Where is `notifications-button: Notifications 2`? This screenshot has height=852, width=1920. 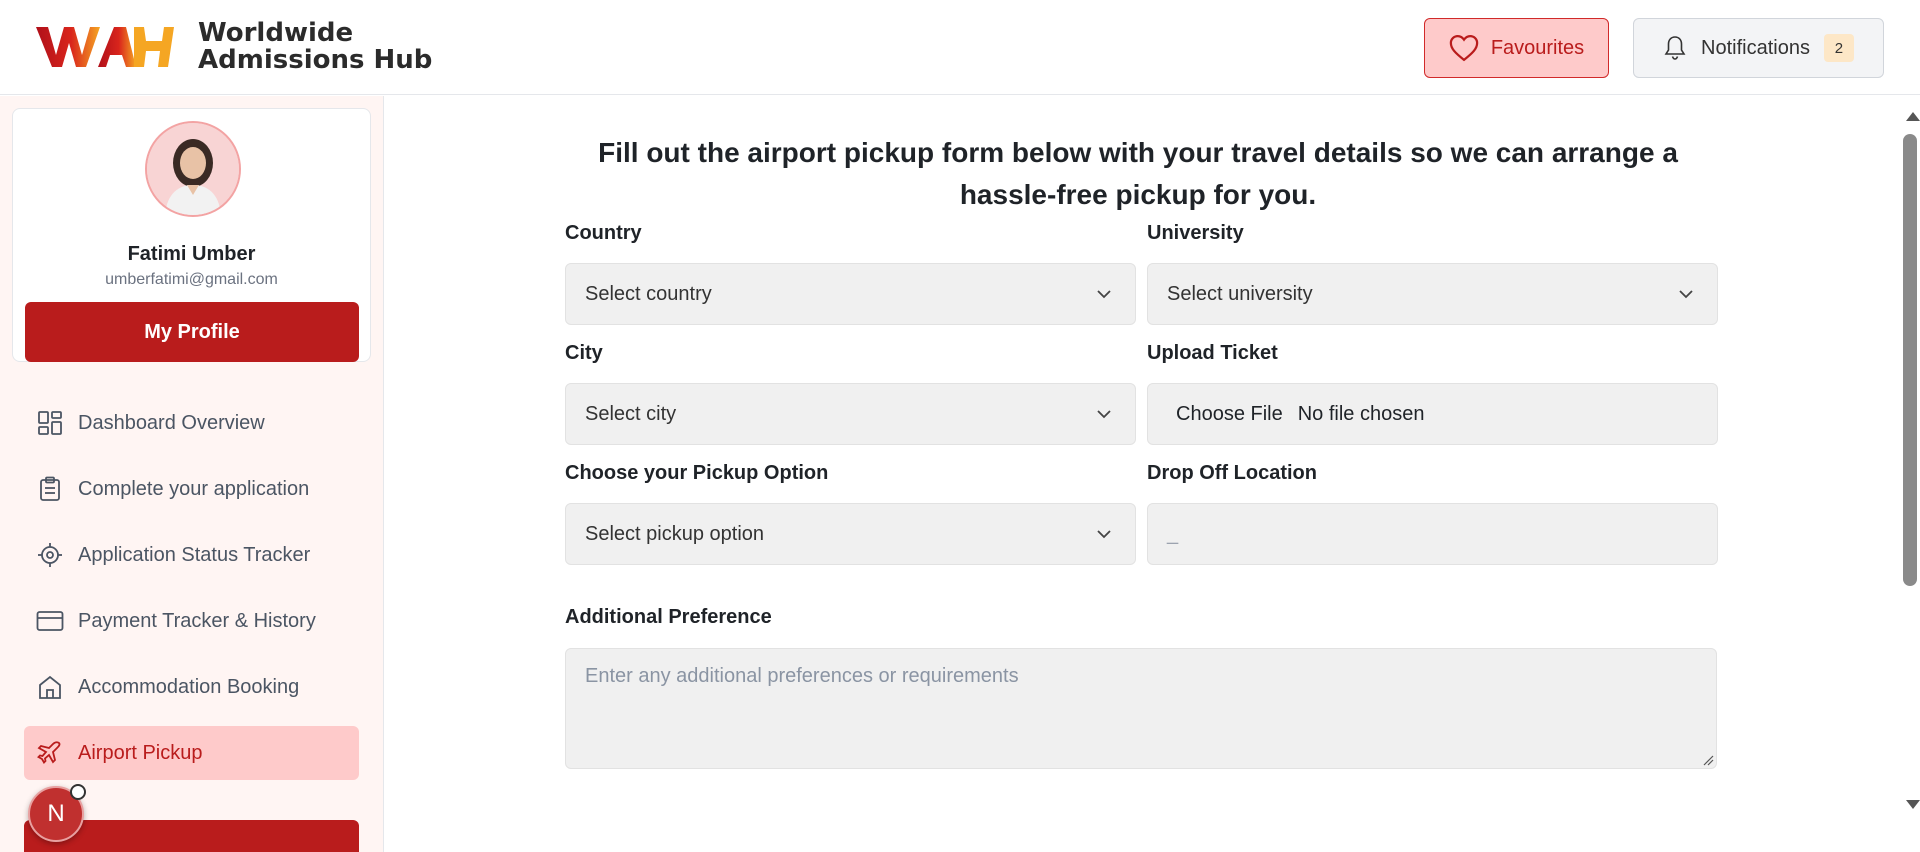
notifications-button: Notifications 2 is located at coordinates (1758, 48).